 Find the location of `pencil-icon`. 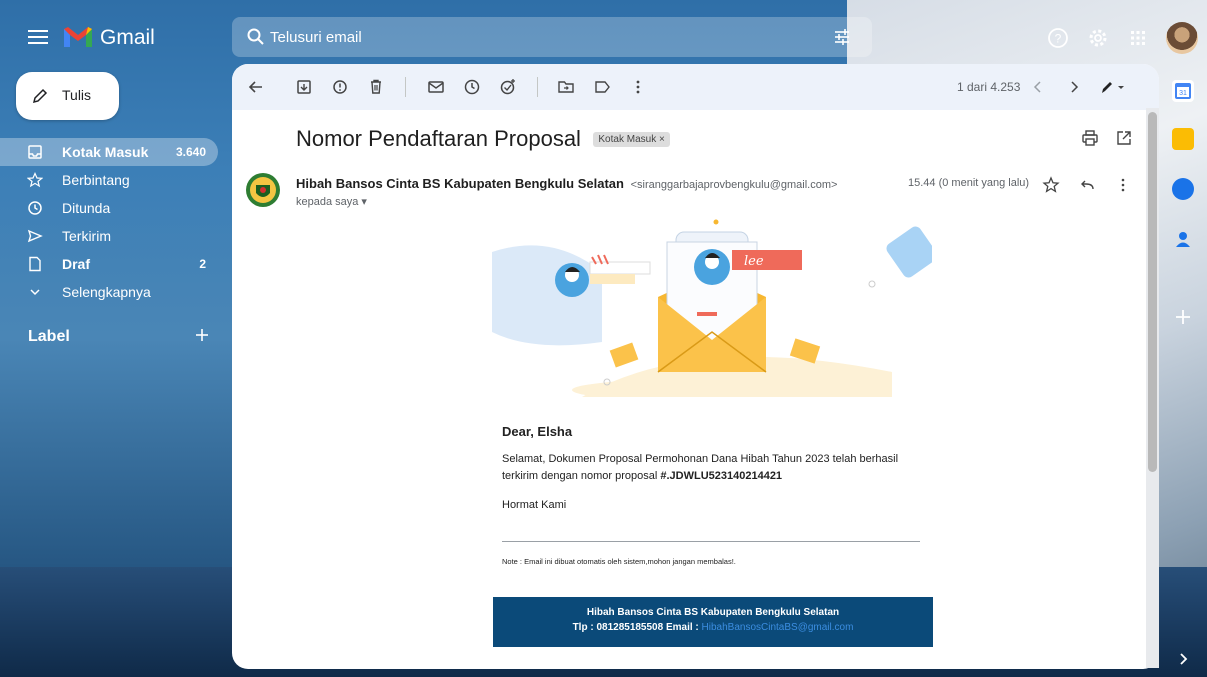

pencil-icon is located at coordinates (40, 96).